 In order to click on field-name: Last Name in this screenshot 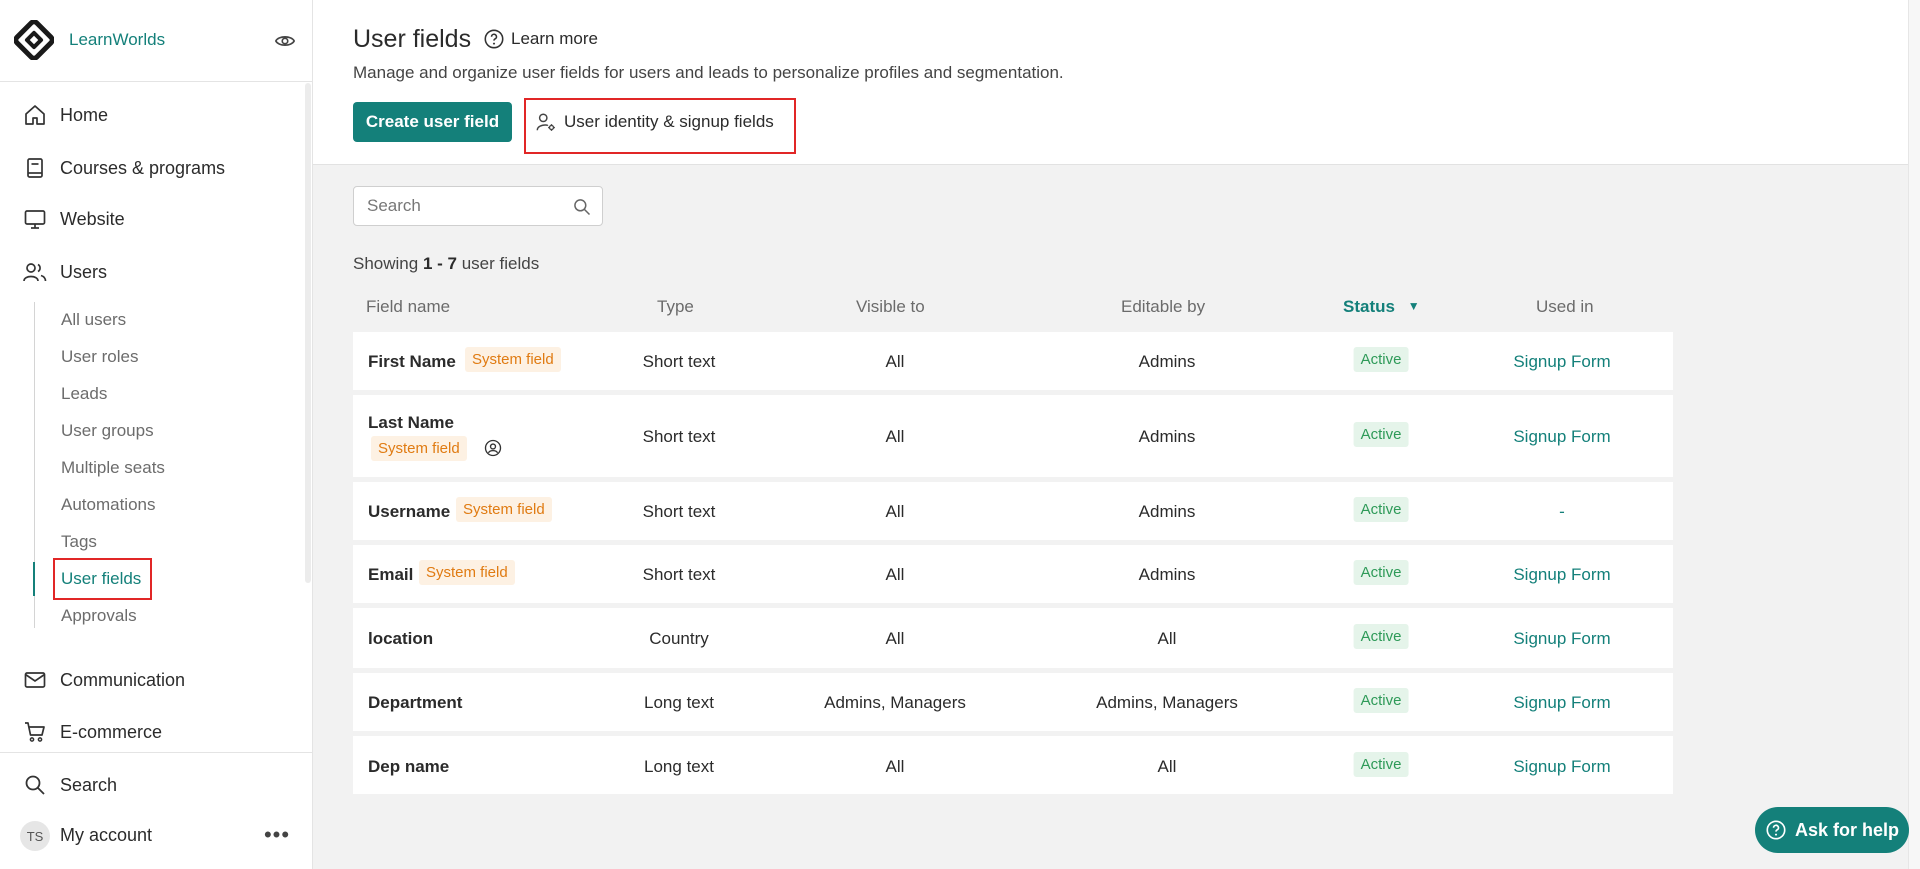, I will do `click(411, 423)`.